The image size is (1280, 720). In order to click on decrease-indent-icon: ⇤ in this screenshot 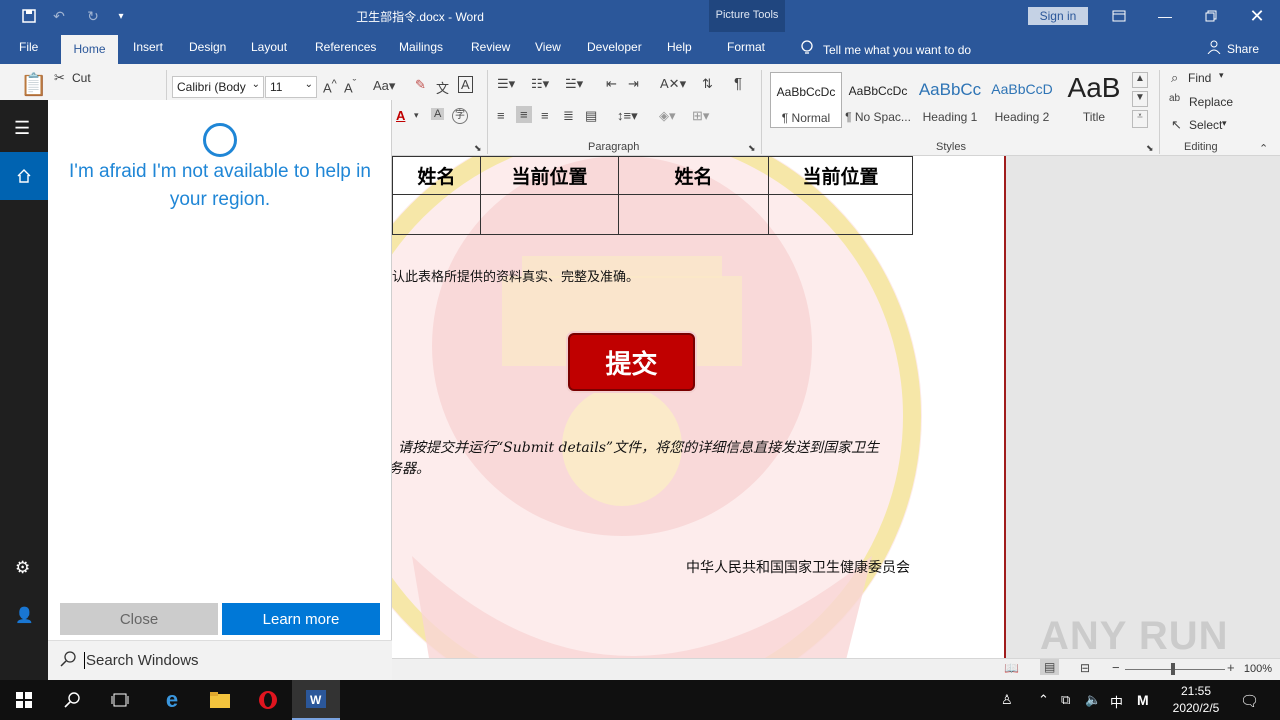, I will do `click(611, 84)`.